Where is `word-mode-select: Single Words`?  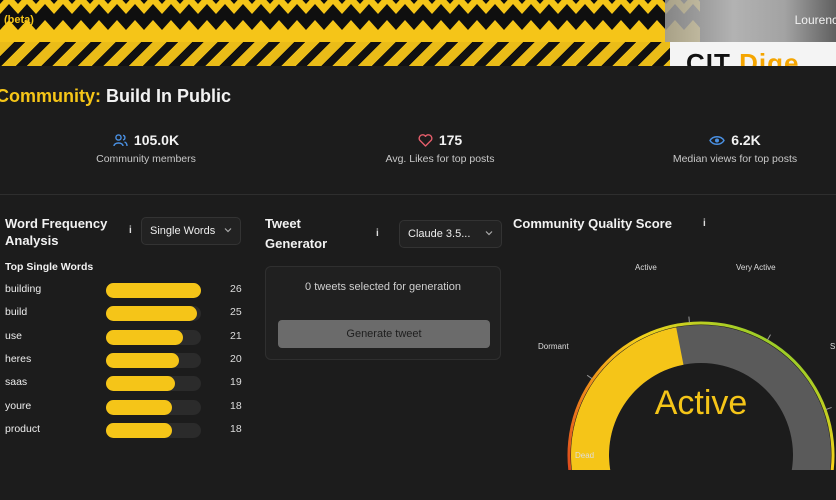 word-mode-select: Single Words is located at coordinates (191, 231).